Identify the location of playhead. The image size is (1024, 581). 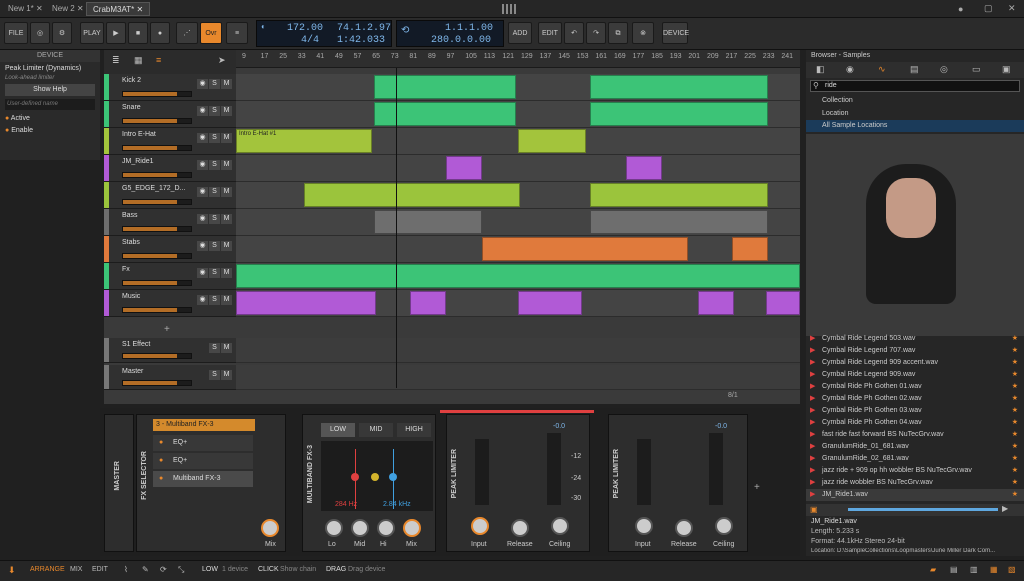
(396, 228).